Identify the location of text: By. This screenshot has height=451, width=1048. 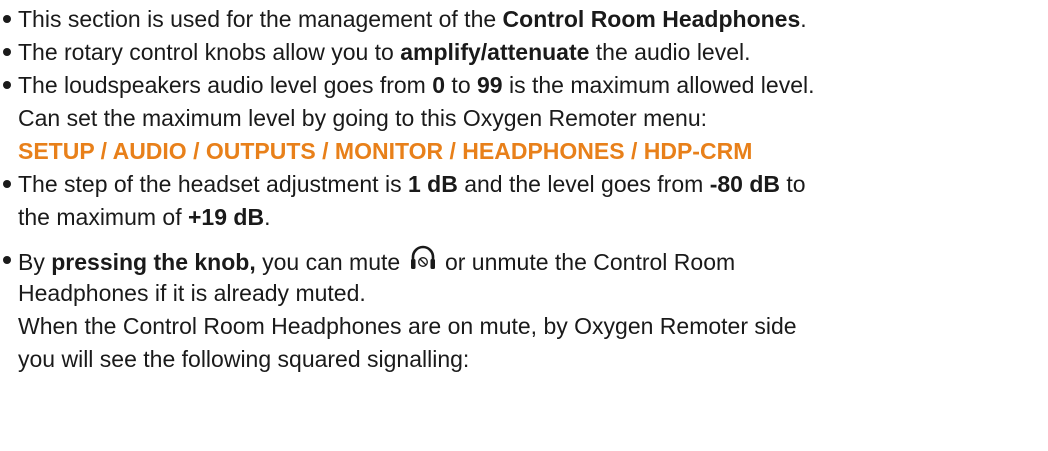
(35, 262).